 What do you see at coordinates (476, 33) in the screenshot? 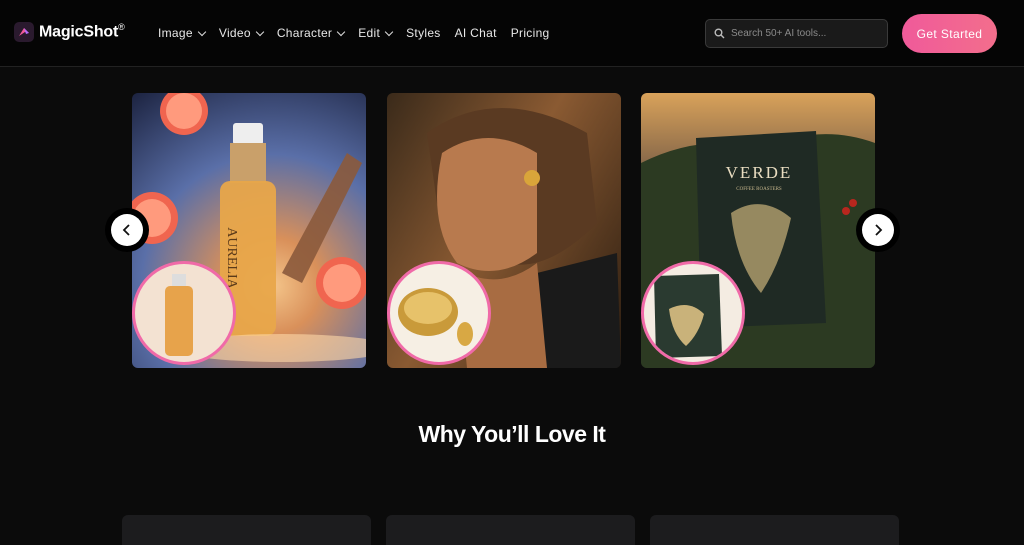
I see `menu-item-ai-chat: AI Chat` at bounding box center [476, 33].